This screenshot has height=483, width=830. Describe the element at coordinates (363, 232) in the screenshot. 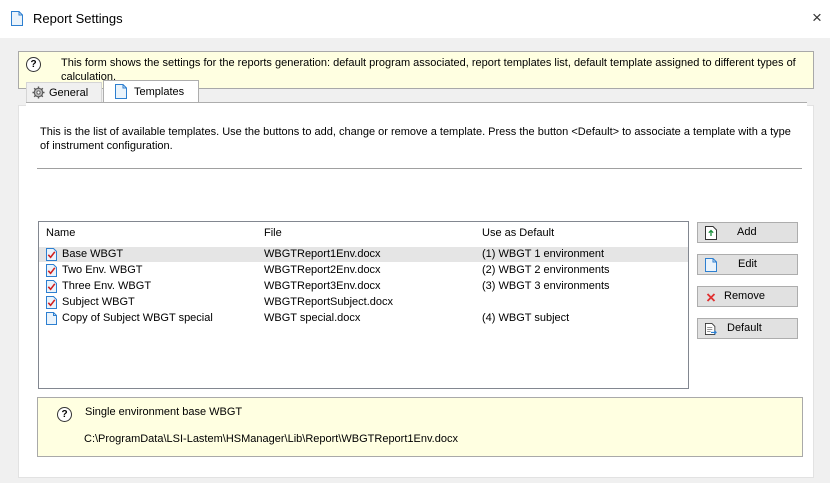

I see `list-header: Name File Use as Default` at that location.